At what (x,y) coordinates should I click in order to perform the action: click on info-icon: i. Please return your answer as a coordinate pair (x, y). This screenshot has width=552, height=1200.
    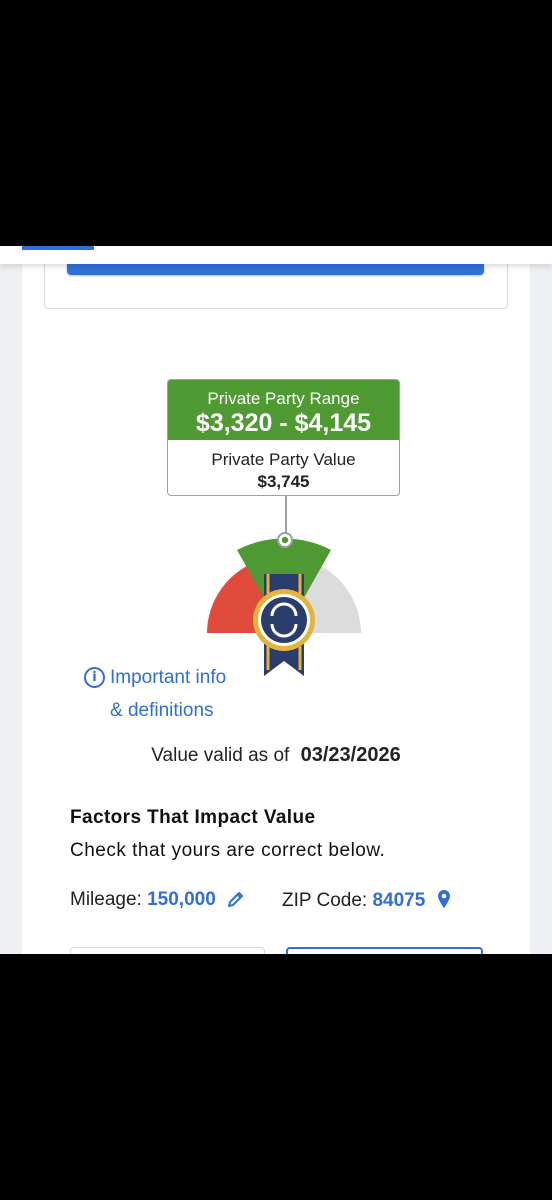
    Looking at the image, I should click on (94, 677).